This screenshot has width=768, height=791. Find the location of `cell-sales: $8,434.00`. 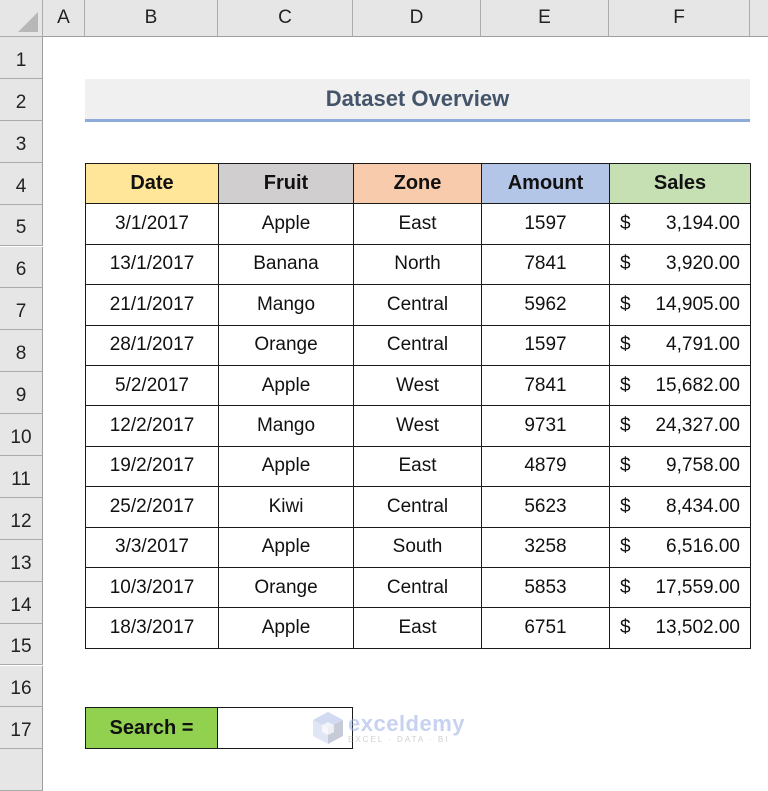

cell-sales: $8,434.00 is located at coordinates (680, 507).